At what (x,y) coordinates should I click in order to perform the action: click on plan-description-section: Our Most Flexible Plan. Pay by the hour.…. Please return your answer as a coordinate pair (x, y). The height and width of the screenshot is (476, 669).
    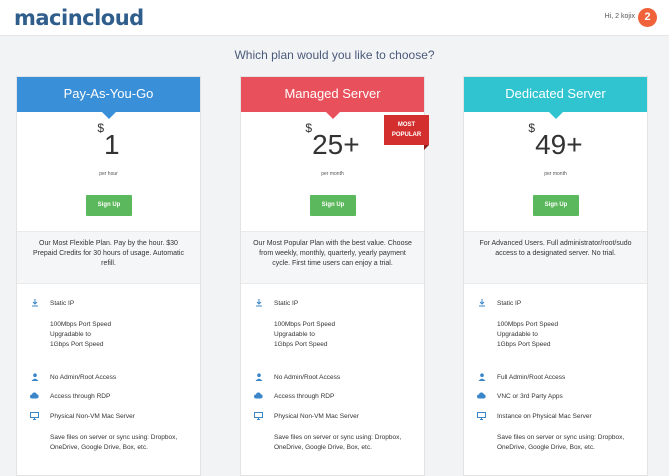
    Looking at the image, I should click on (108, 257).